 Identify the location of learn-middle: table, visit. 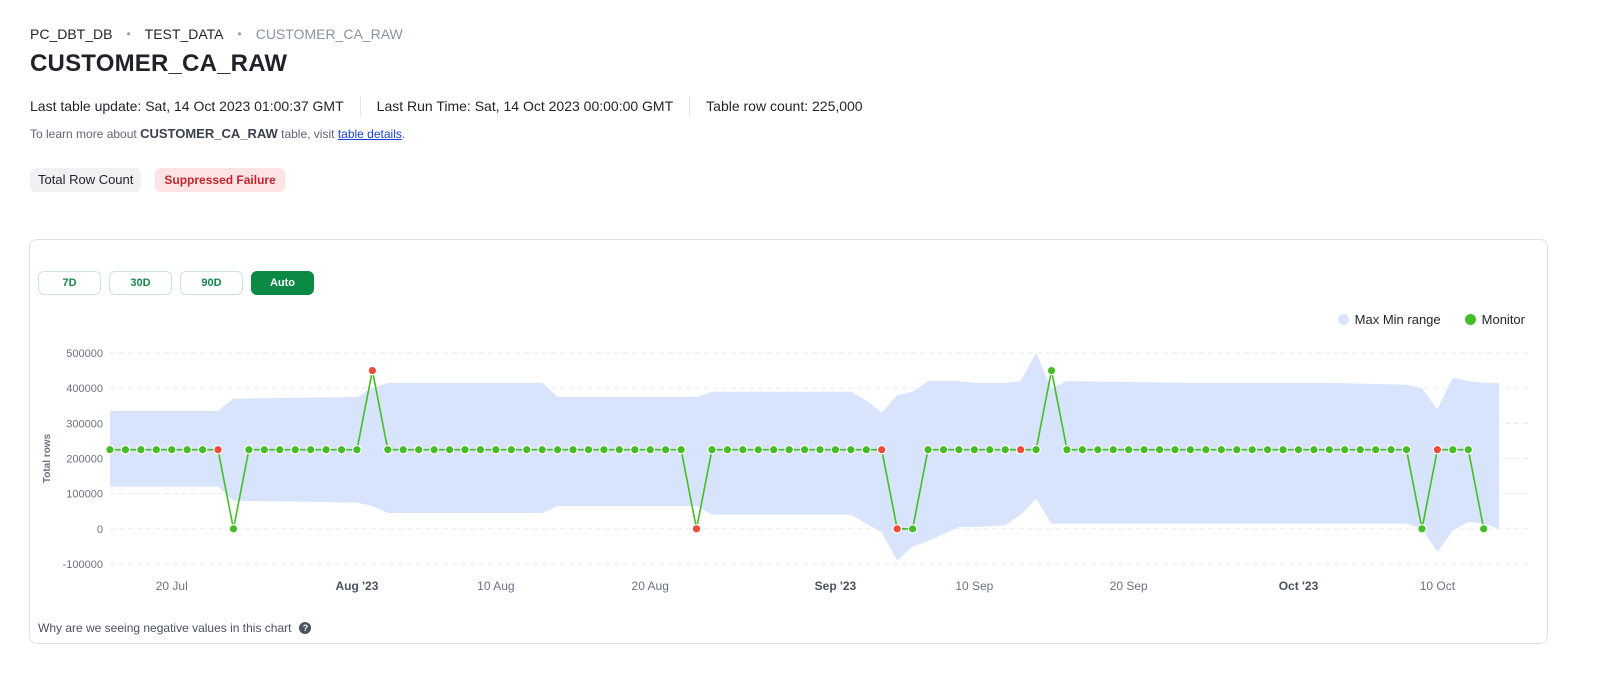
(307, 134).